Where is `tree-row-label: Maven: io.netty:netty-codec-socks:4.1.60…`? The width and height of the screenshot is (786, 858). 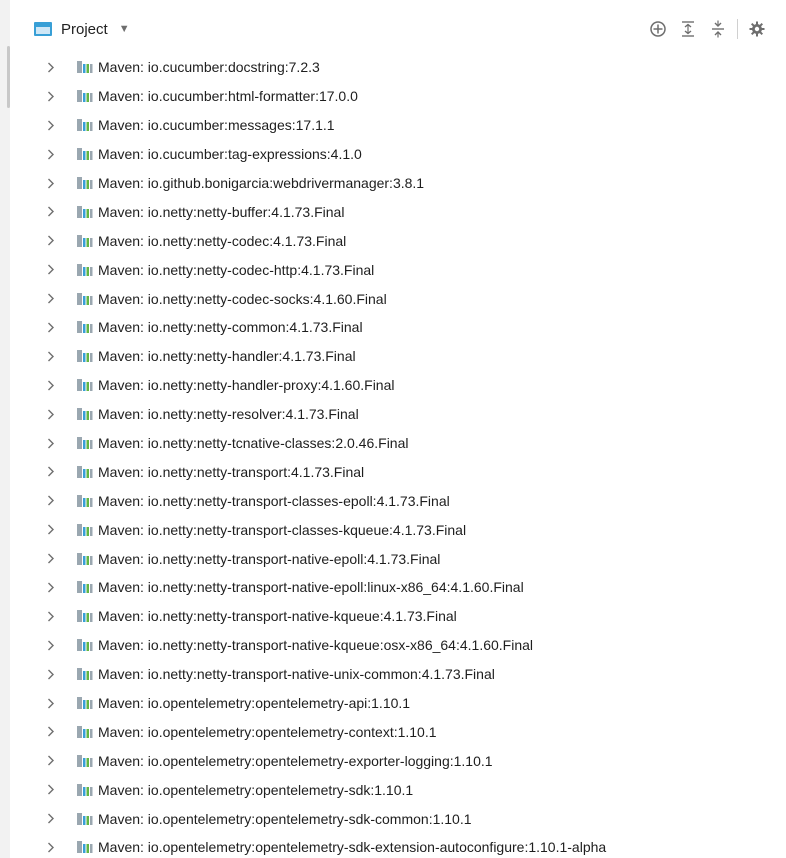 tree-row-label: Maven: io.netty:netty-codec-socks:4.1.60… is located at coordinates (242, 298).